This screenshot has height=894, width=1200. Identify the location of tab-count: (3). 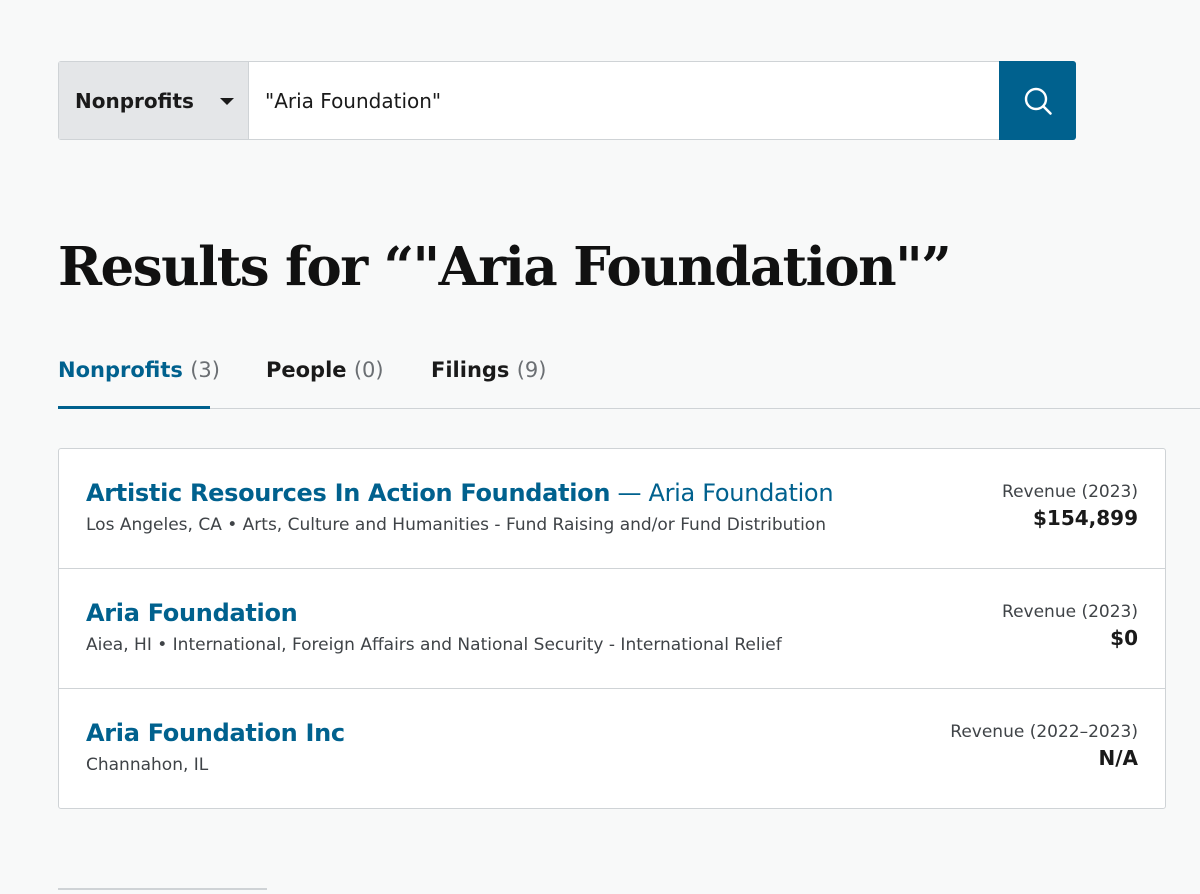
(205, 370).